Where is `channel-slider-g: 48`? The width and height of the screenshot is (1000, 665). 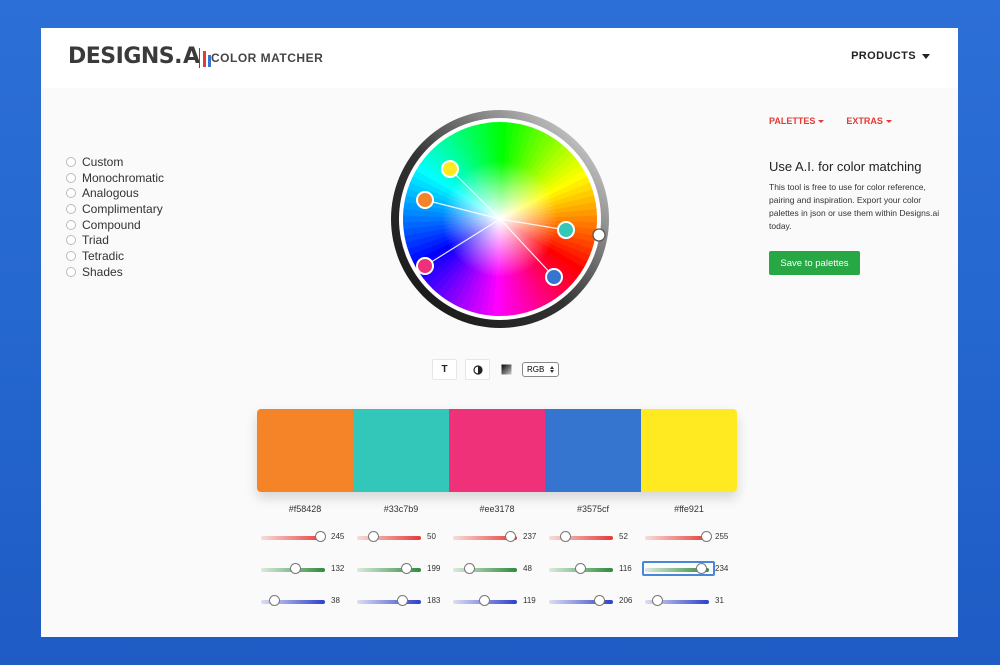 channel-slider-g: 48 is located at coordinates (499, 569).